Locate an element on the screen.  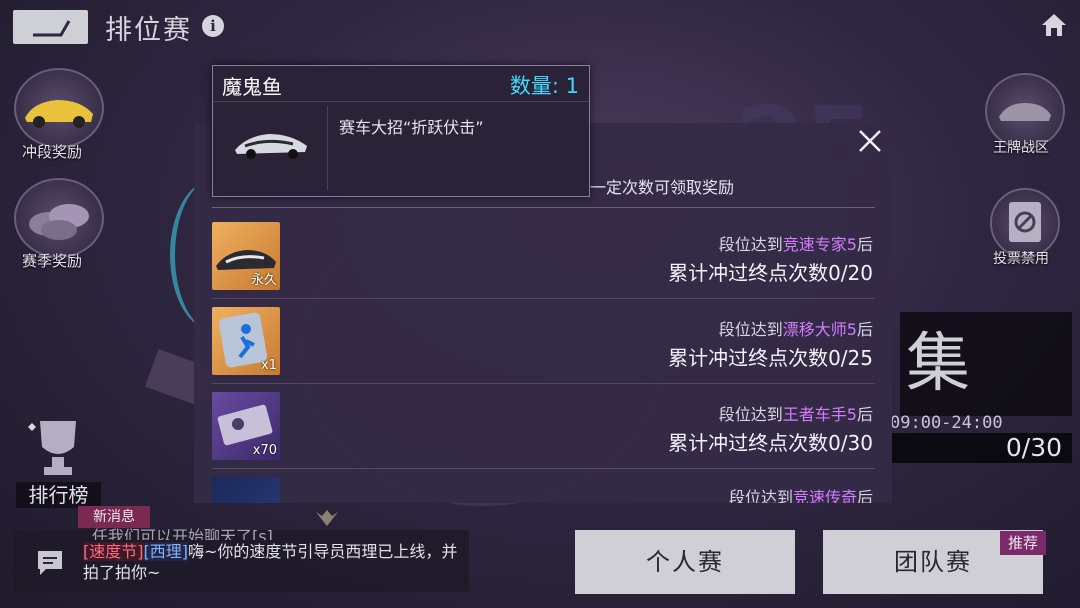
reward-requirement: 段位达到竞速专家5后 is located at coordinates (795, 244).